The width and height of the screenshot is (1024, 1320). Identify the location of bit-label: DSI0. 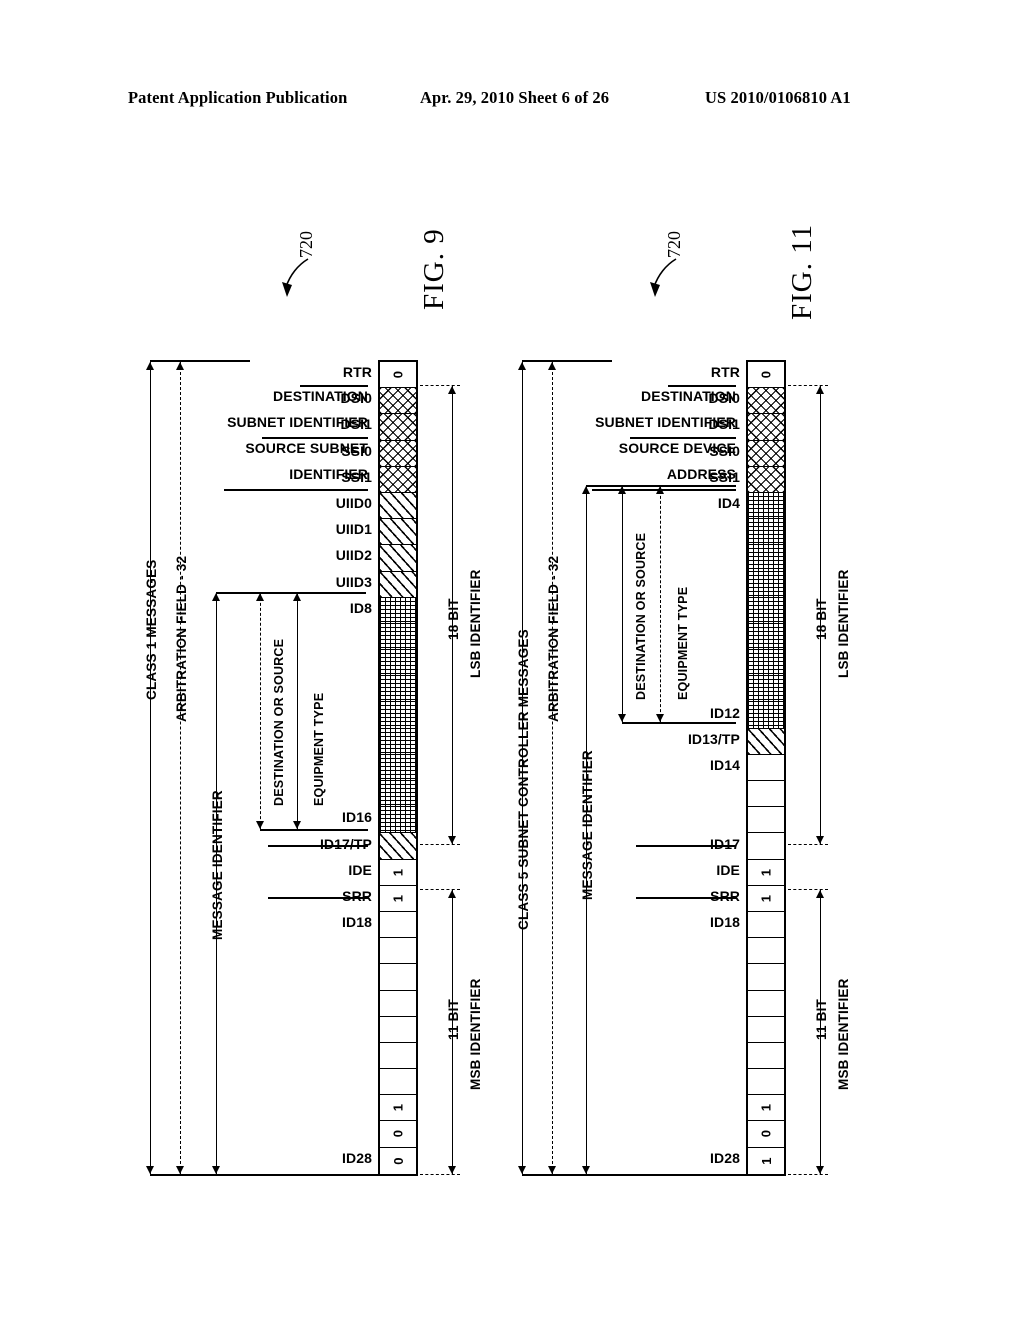
(356, 398).